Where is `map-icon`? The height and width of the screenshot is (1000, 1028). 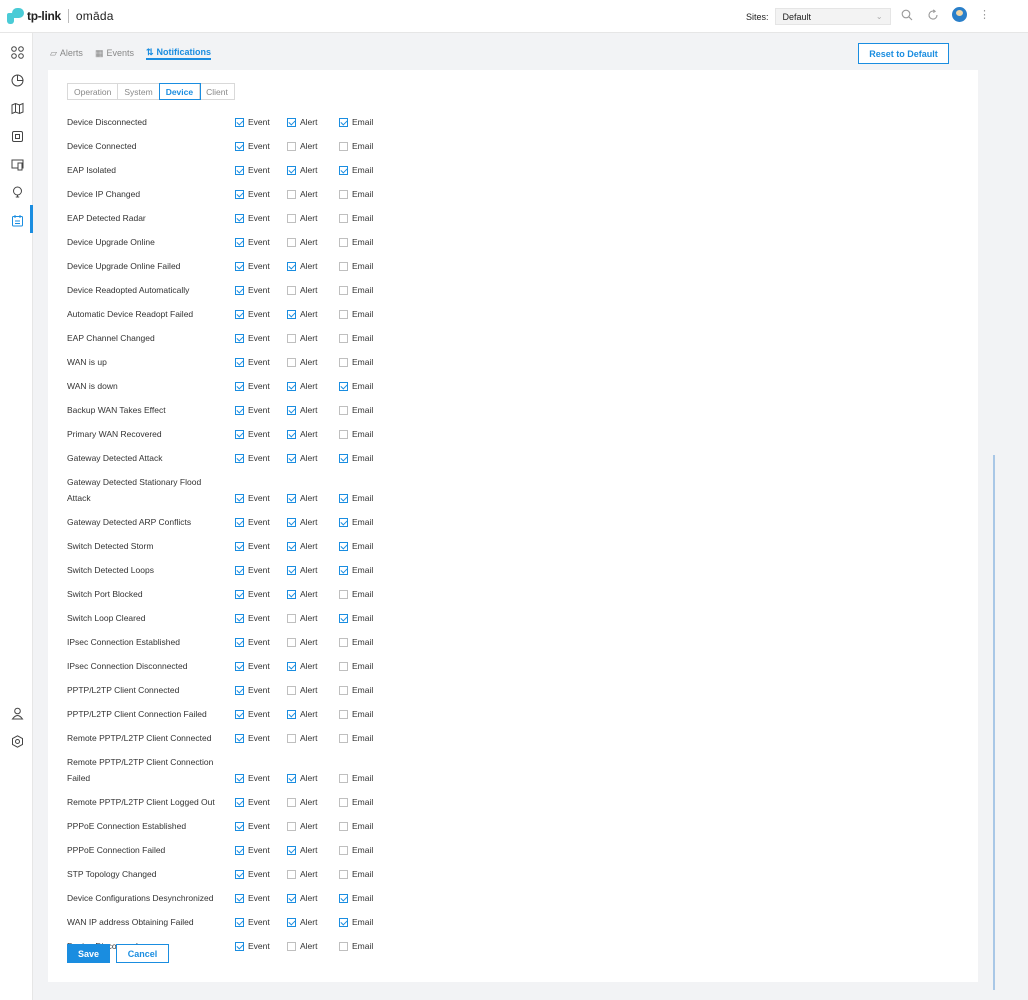
map-icon is located at coordinates (17, 108).